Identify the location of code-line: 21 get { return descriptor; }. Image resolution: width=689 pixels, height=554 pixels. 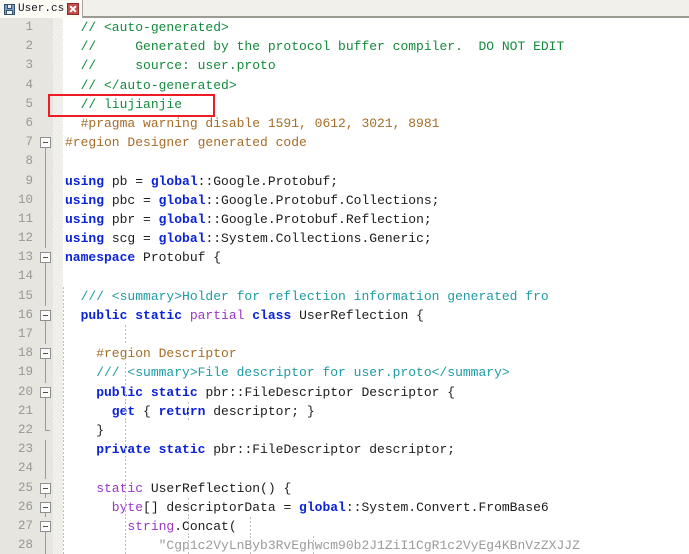
(344, 411).